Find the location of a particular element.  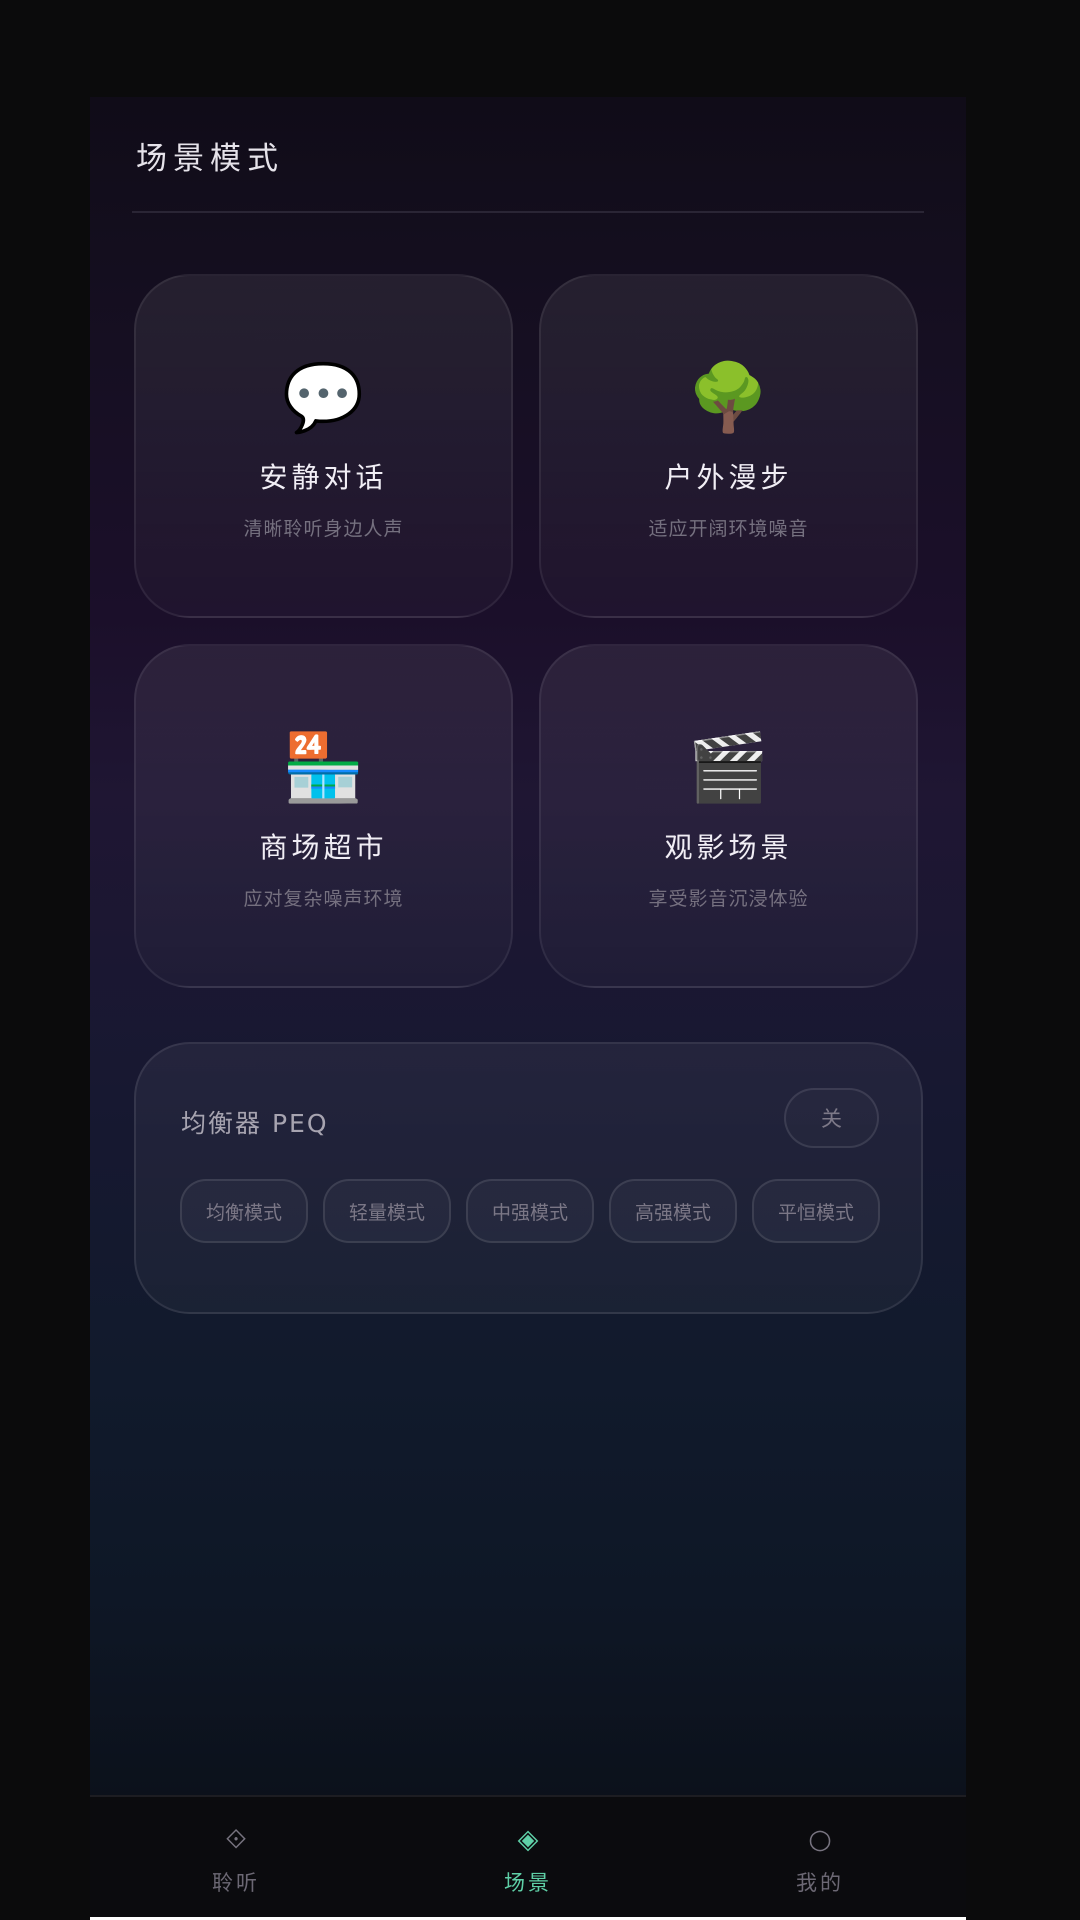

scene-title: 商场超市 is located at coordinates (323, 847).